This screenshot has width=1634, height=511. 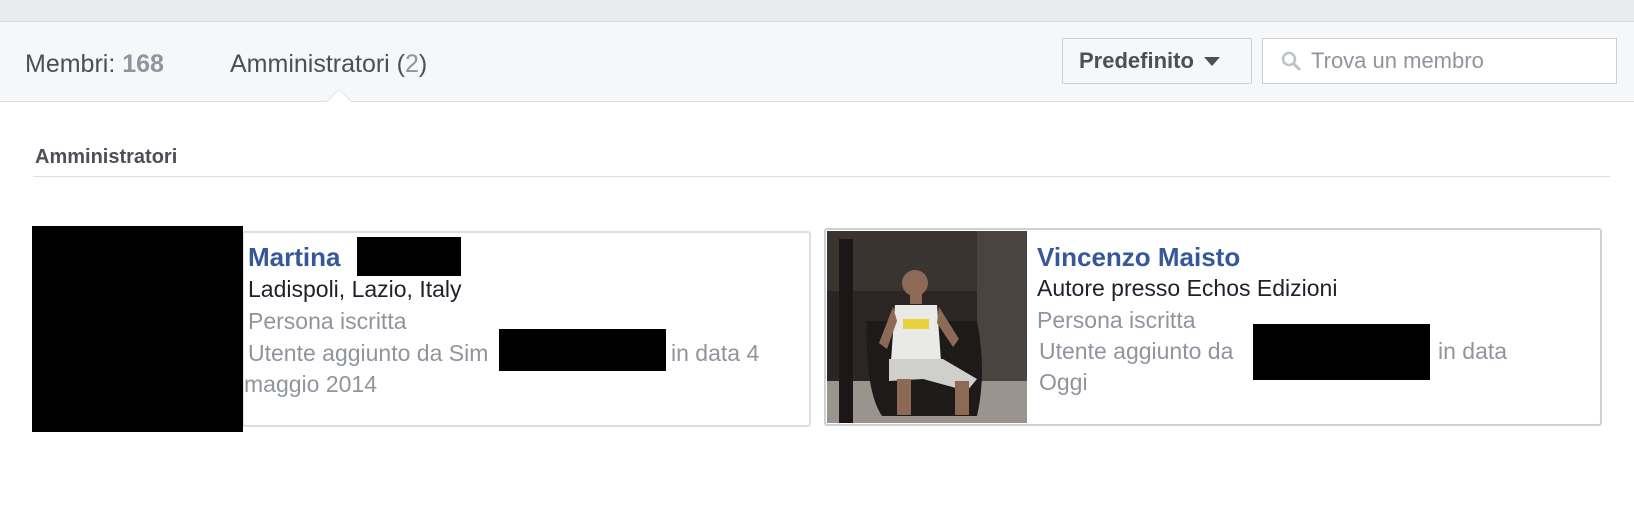 I want to click on active-tab-indicator, so click(x=339, y=95).